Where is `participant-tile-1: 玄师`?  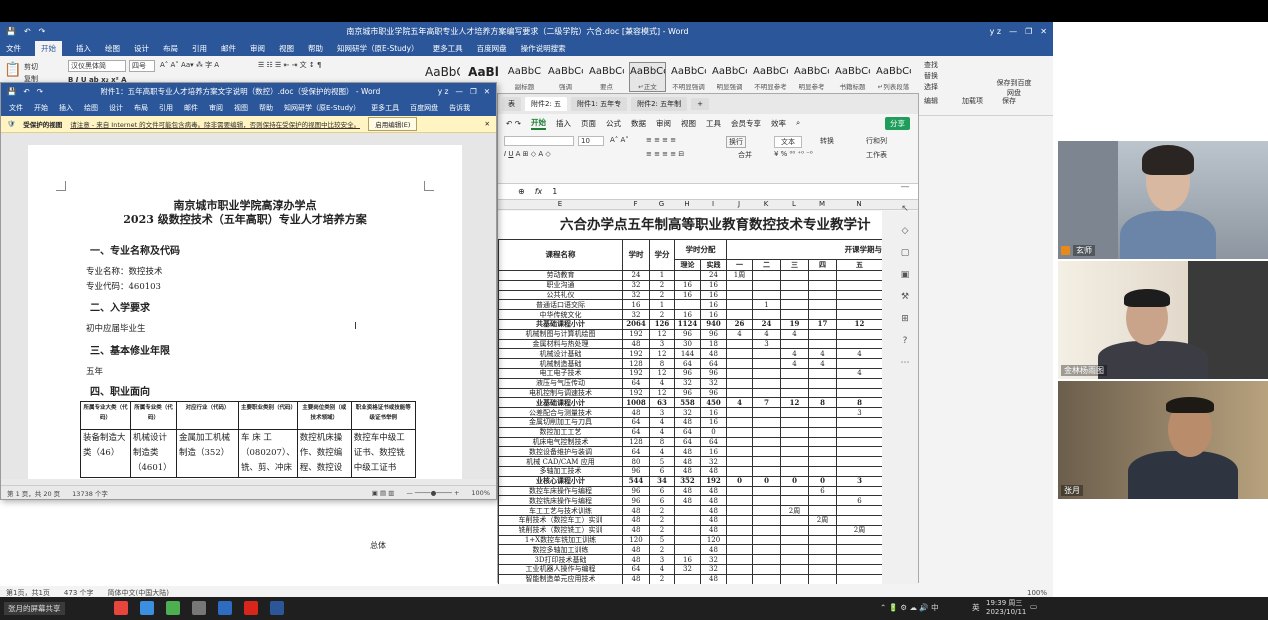
participant-tile-1: 玄师 is located at coordinates (1163, 200).